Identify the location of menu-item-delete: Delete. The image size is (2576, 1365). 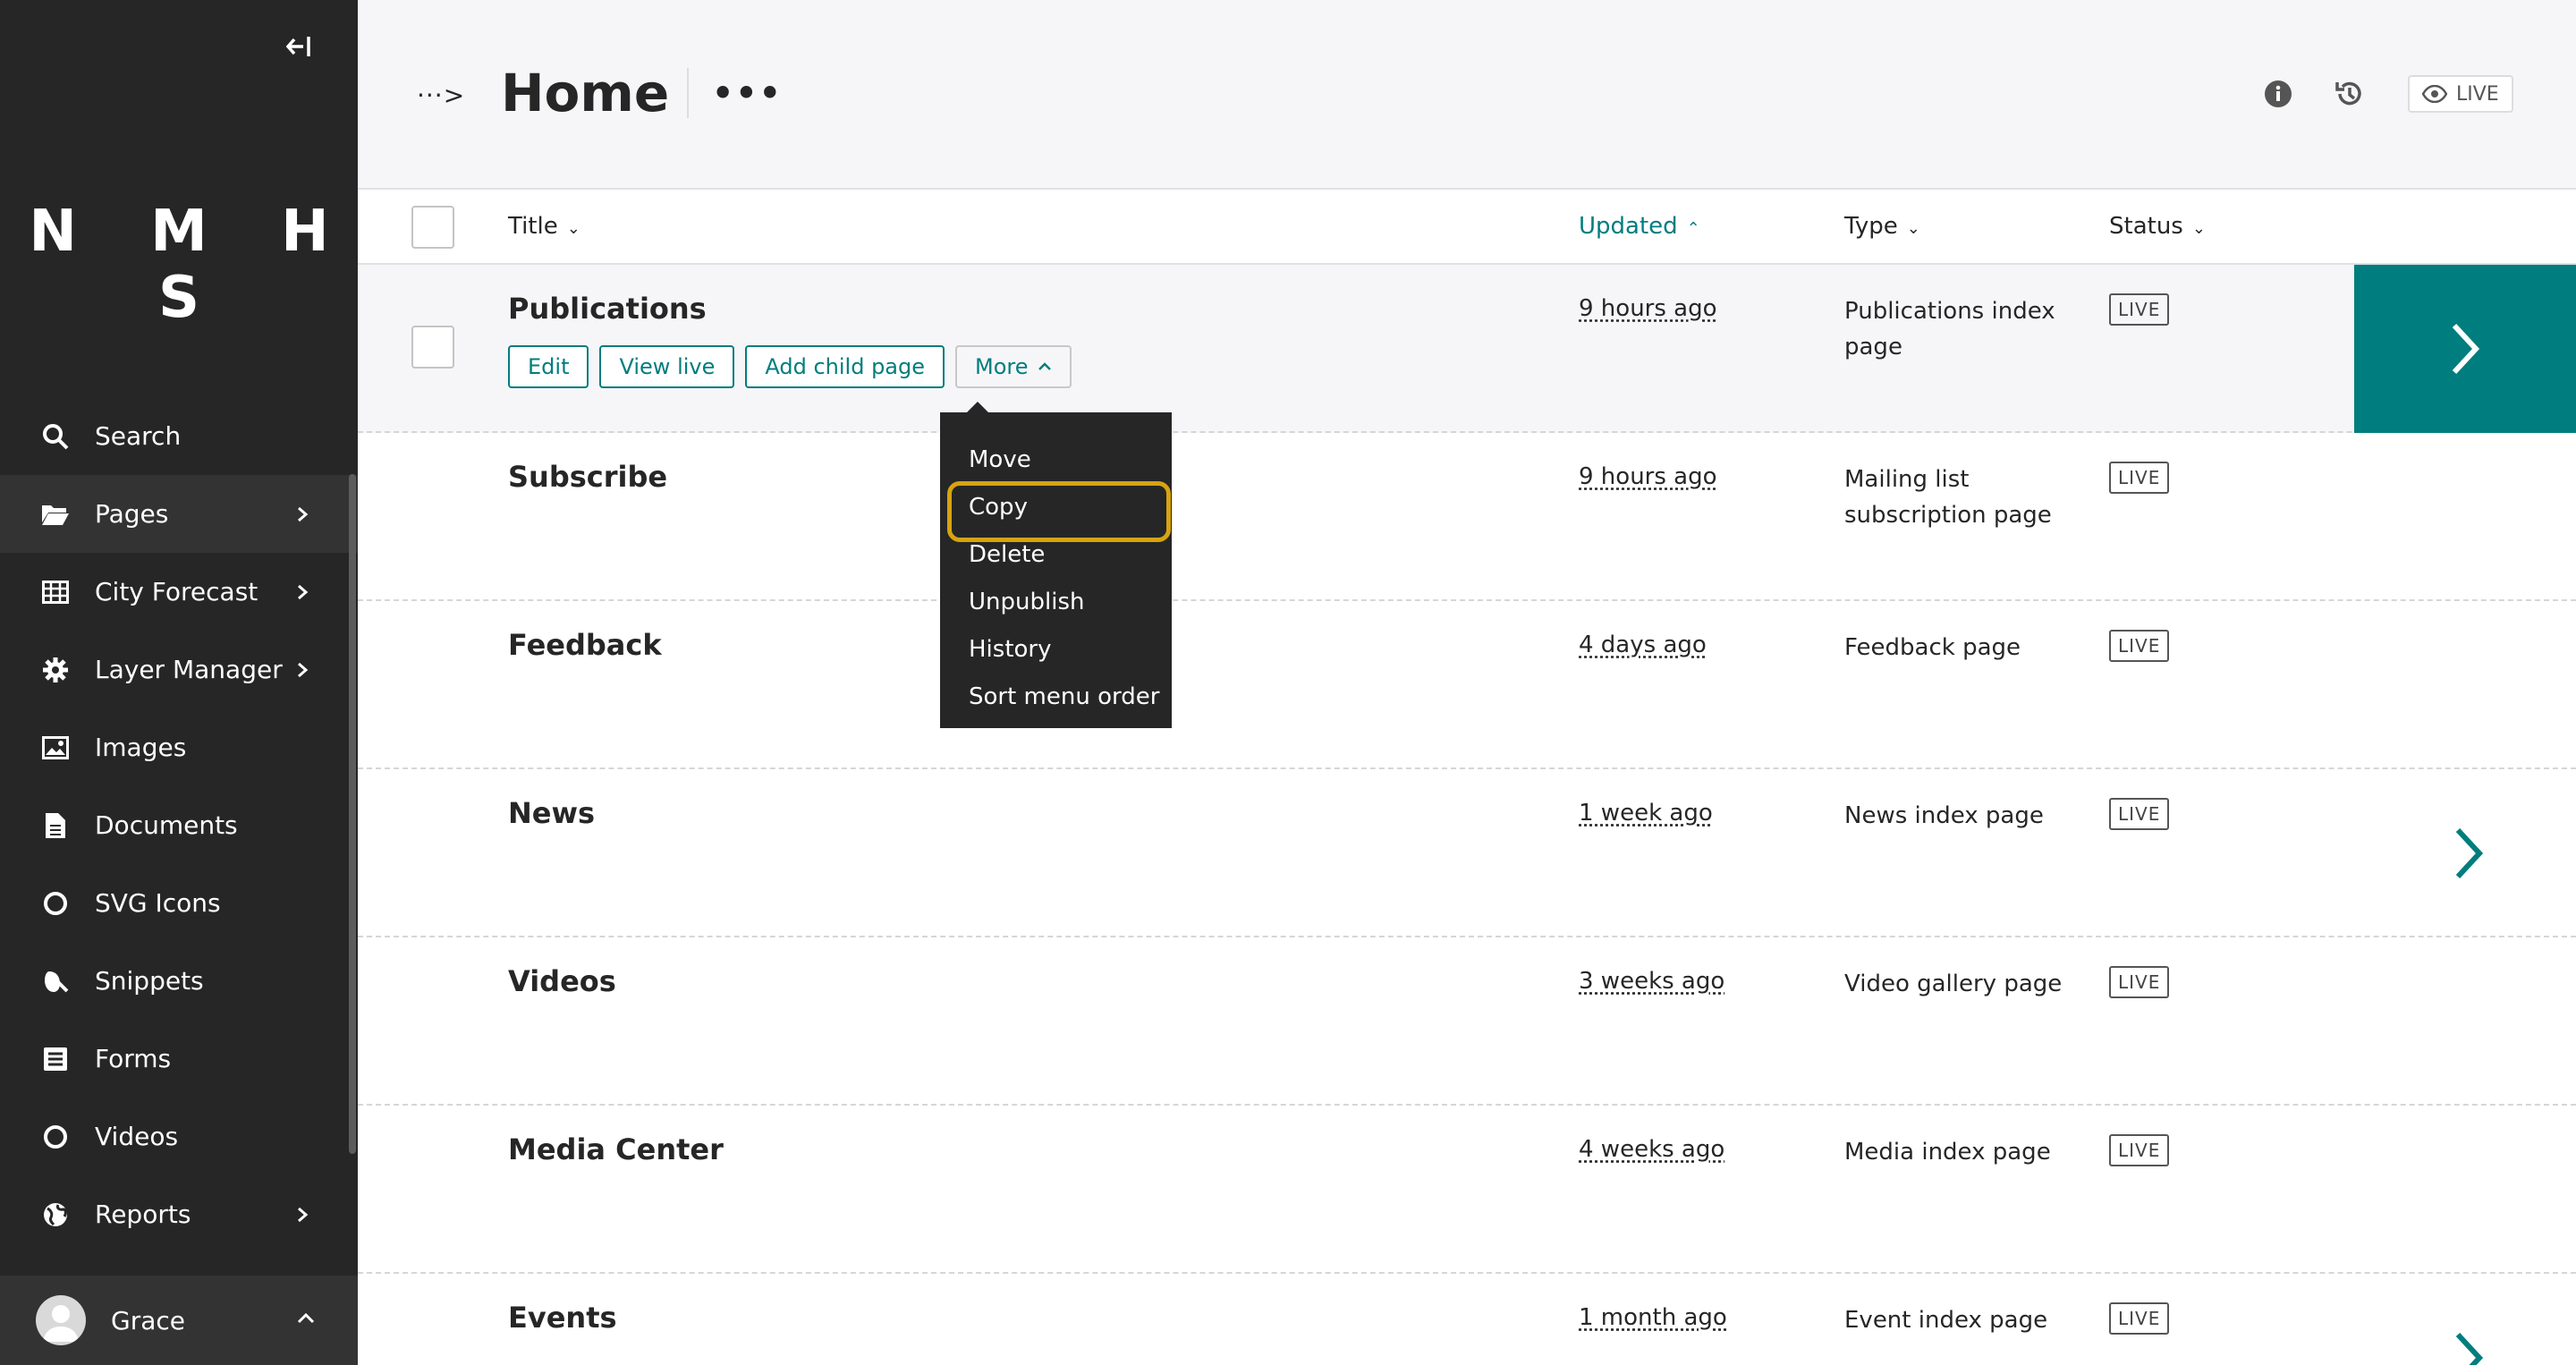
(1056, 554).